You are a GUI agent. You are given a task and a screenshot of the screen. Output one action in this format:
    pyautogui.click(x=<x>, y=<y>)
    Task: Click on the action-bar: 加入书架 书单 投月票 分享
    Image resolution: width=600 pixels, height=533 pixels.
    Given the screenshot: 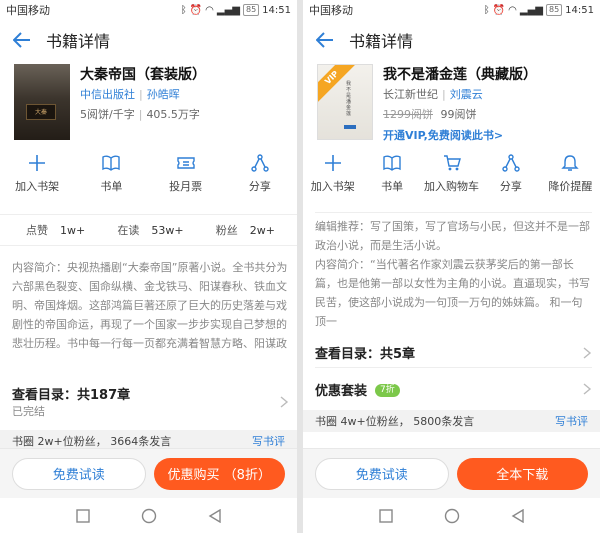 What is the action you would take?
    pyautogui.click(x=148, y=175)
    